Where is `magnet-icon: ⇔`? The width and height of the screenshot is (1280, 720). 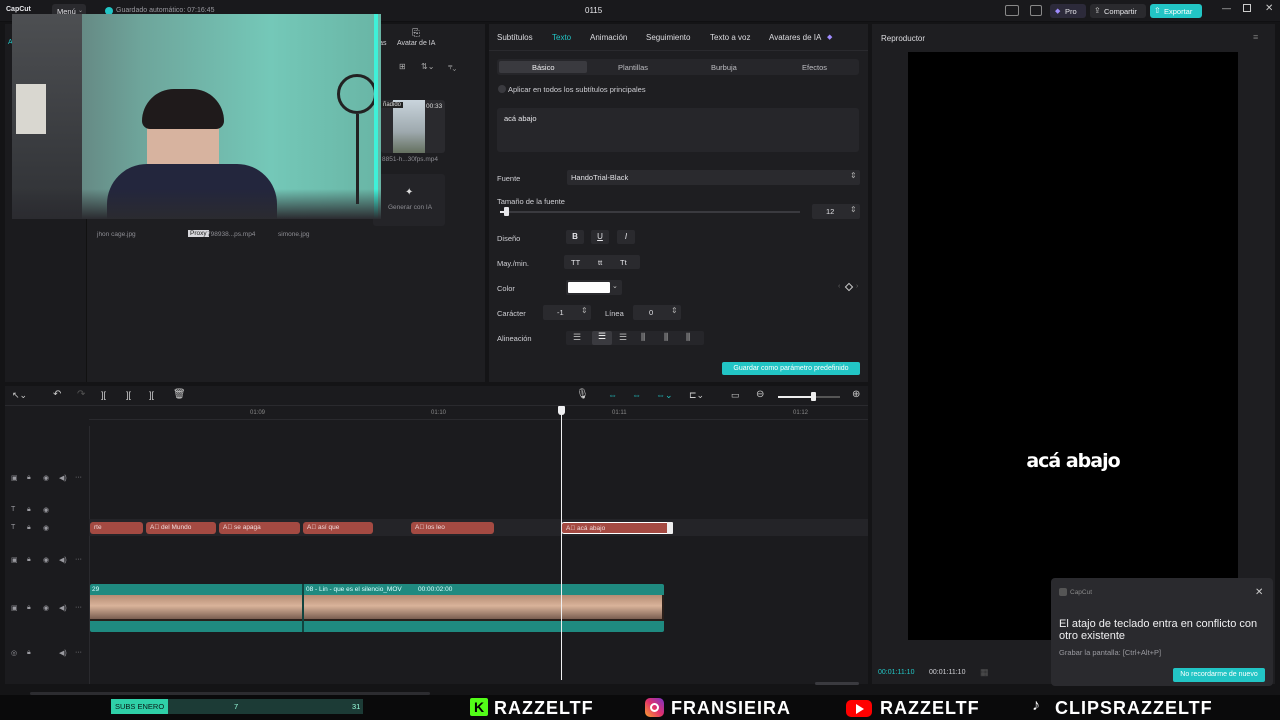
magnet-icon: ⇔ is located at coordinates (636, 395).